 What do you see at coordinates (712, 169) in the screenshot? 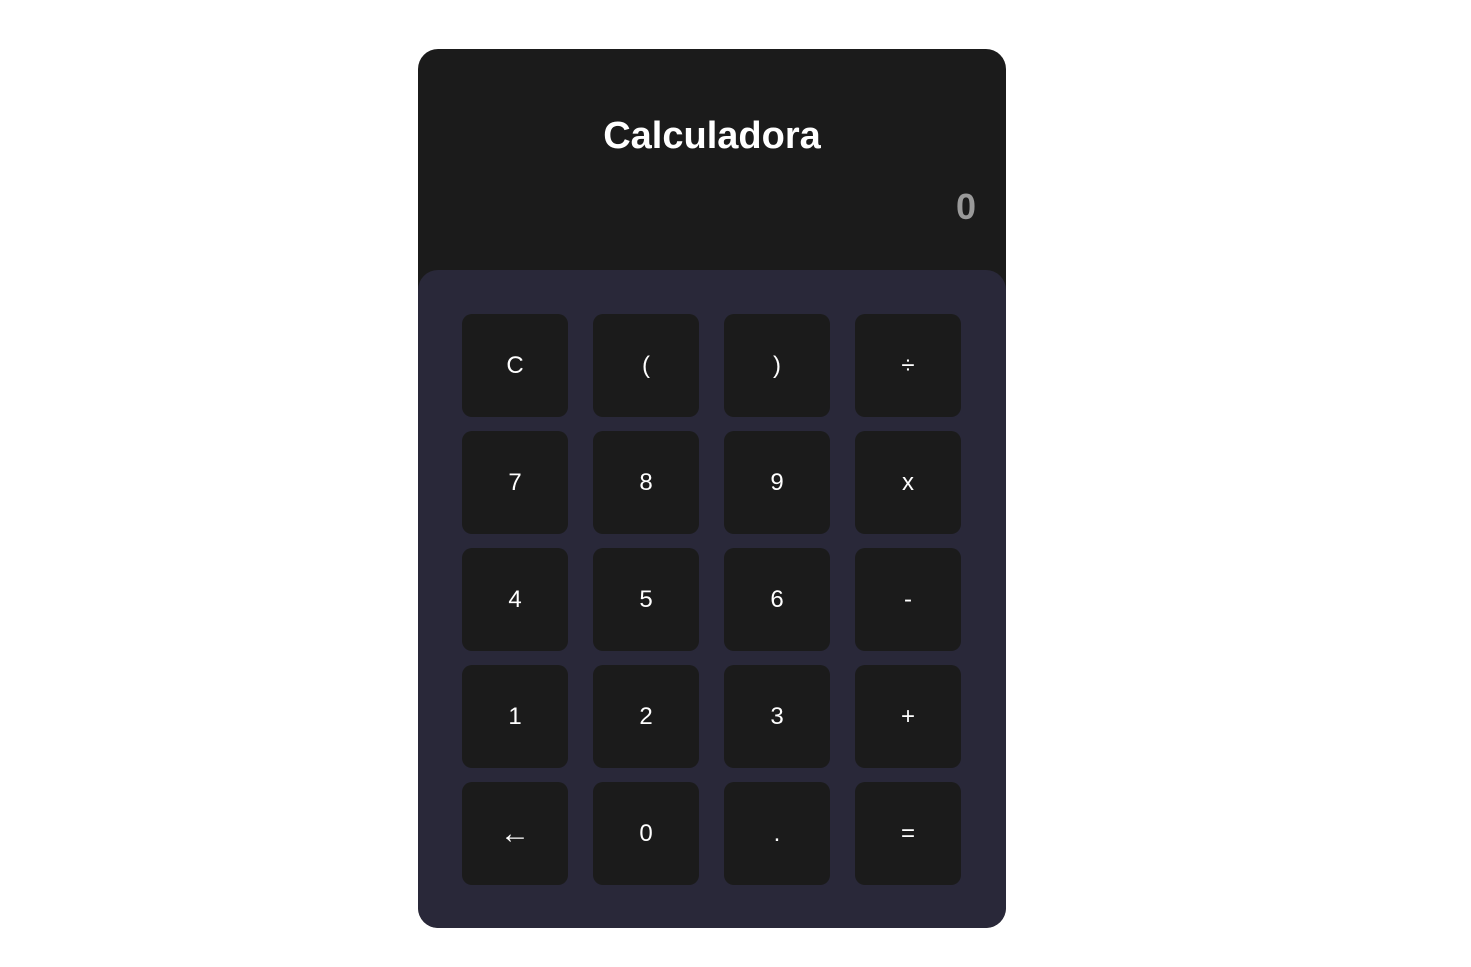
I see `calculator-header: Calculadora 0` at bounding box center [712, 169].